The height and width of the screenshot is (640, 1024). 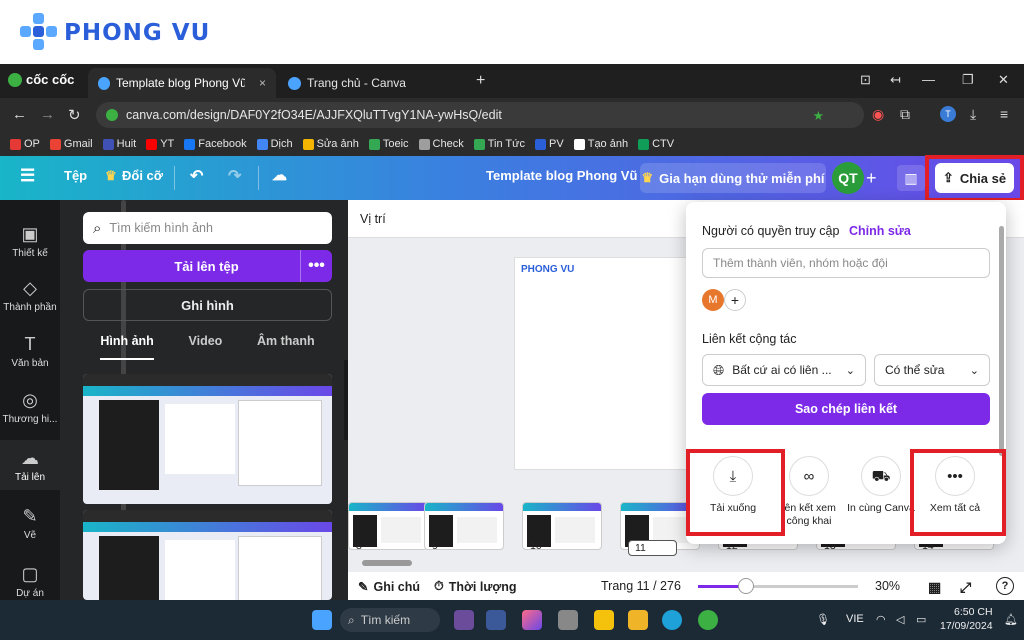 I want to click on edit-access-link: Chỉnh sửa, so click(x=880, y=231).